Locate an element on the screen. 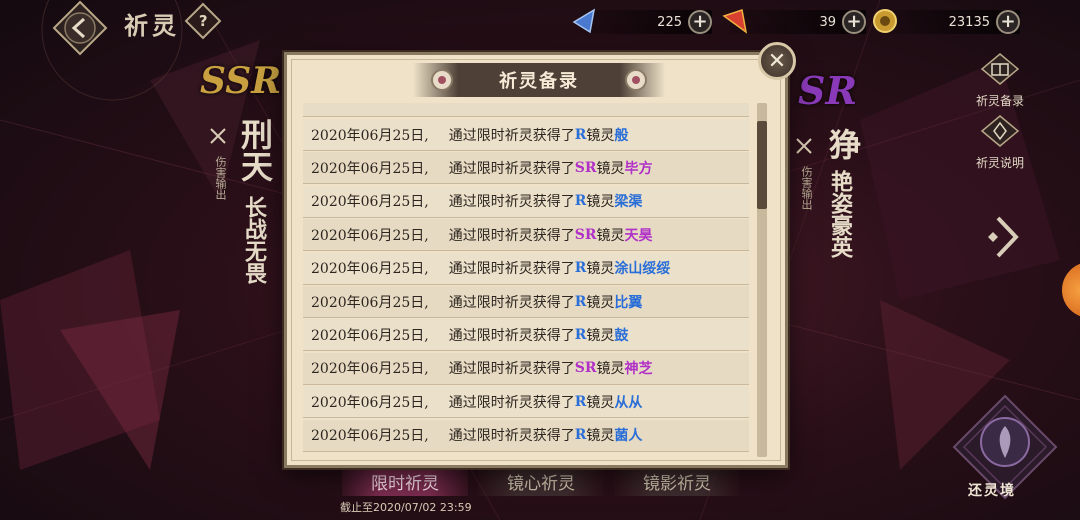 This screenshot has height=520, width=1080. book-icon is located at coordinates (1000, 69).